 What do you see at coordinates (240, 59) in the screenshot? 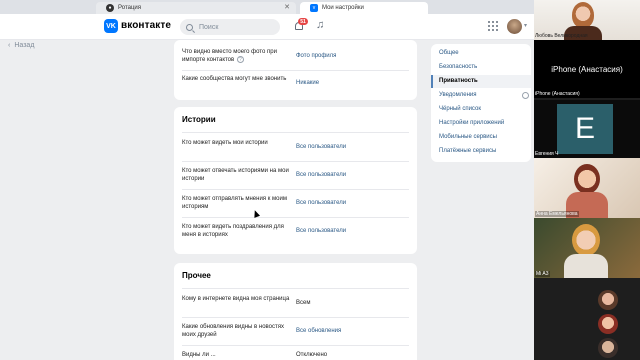
I see `help-icon: ?` at bounding box center [240, 59].